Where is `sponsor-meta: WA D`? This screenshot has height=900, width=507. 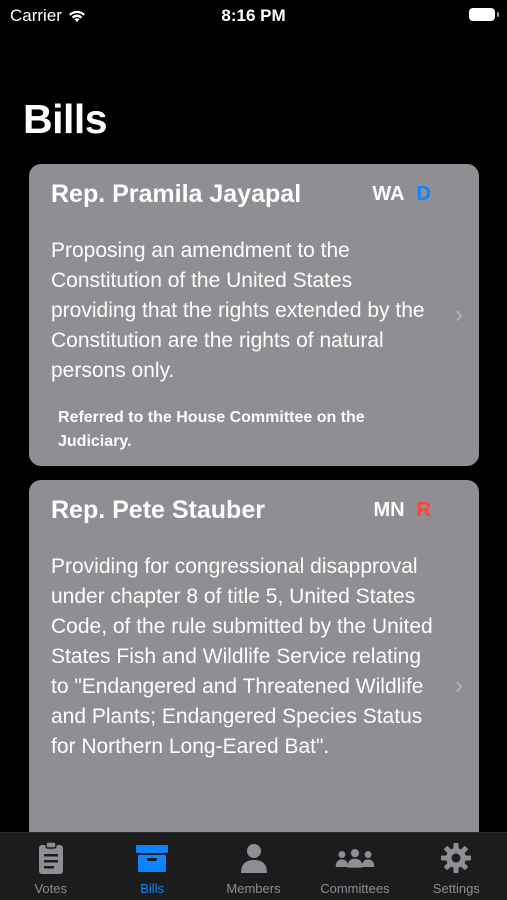
sponsor-meta: WA D is located at coordinates (401, 194).